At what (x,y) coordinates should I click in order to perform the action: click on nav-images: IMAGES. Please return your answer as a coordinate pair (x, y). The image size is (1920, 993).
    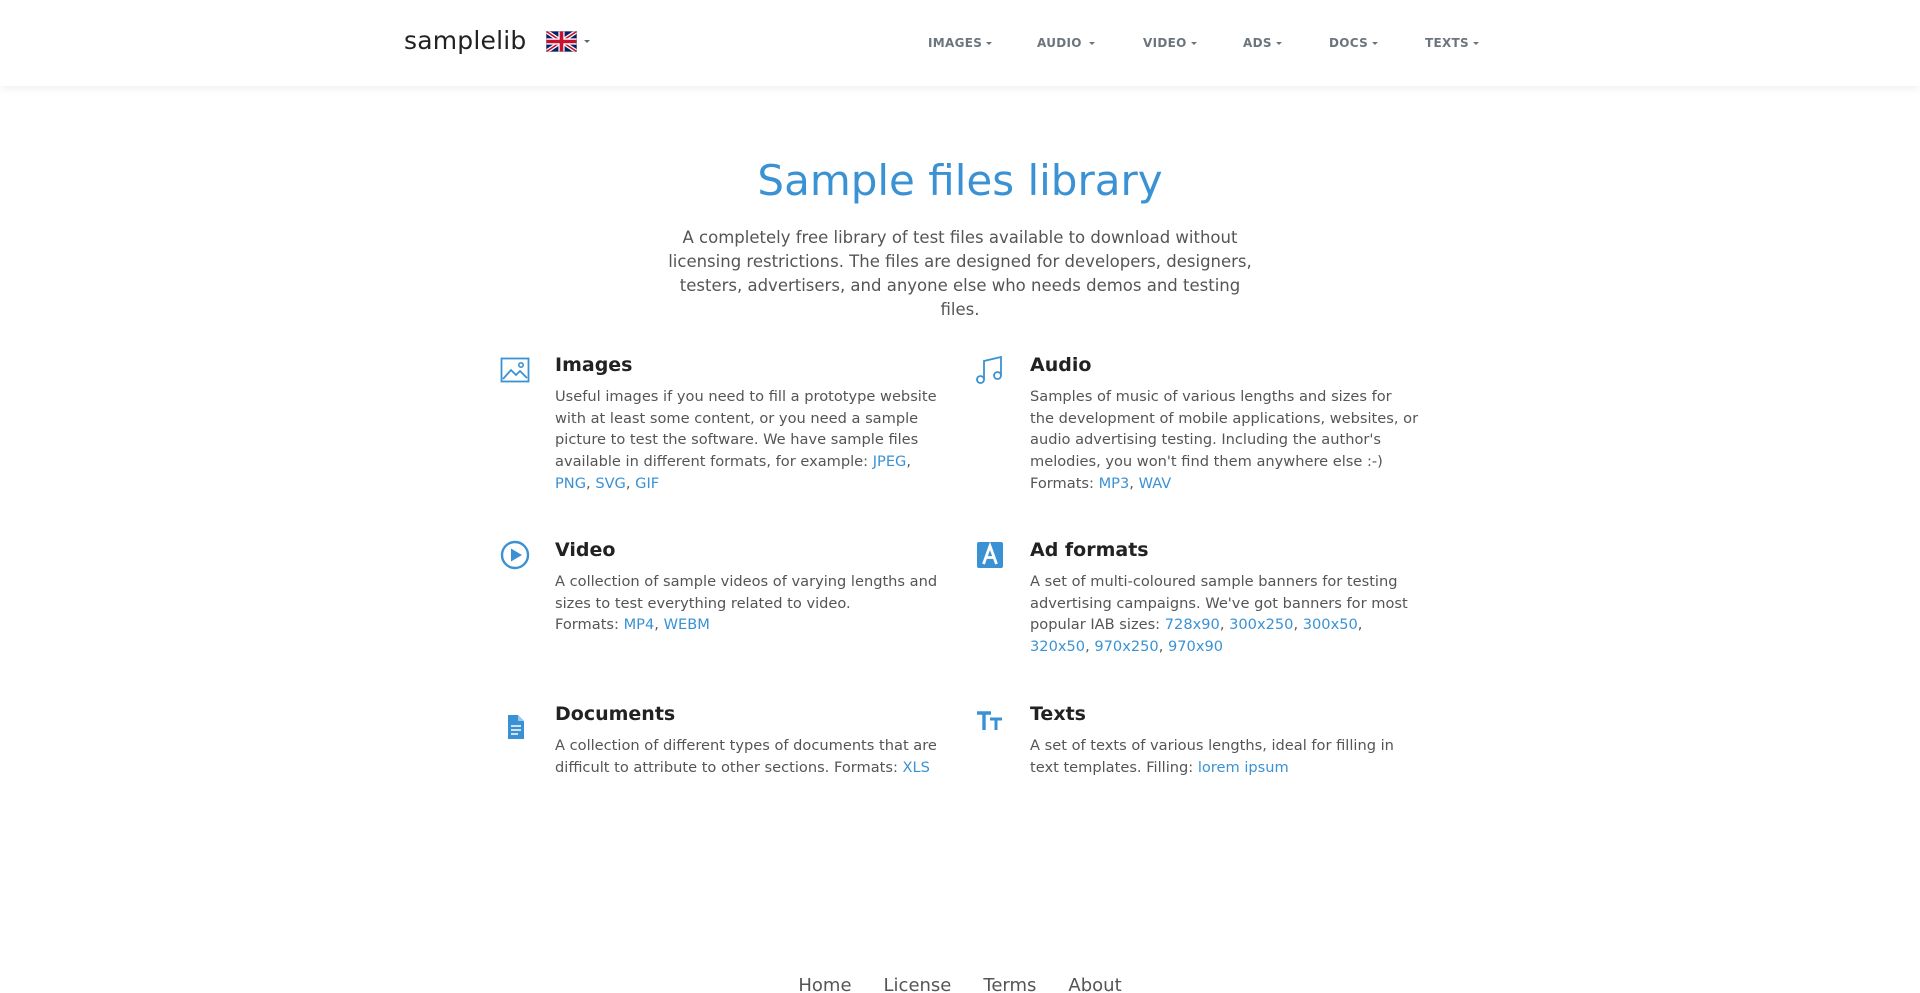
    Looking at the image, I should click on (960, 43).